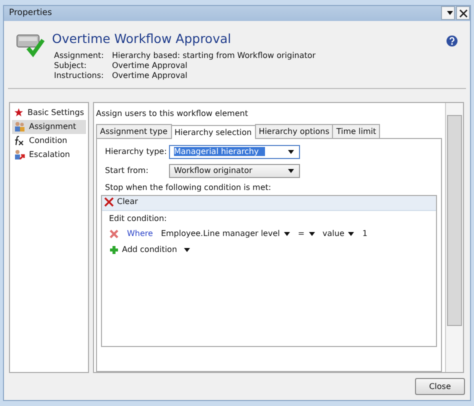 This screenshot has width=474, height=406. What do you see at coordinates (150, 250) in the screenshot?
I see `add-condition-button: Add condition` at bounding box center [150, 250].